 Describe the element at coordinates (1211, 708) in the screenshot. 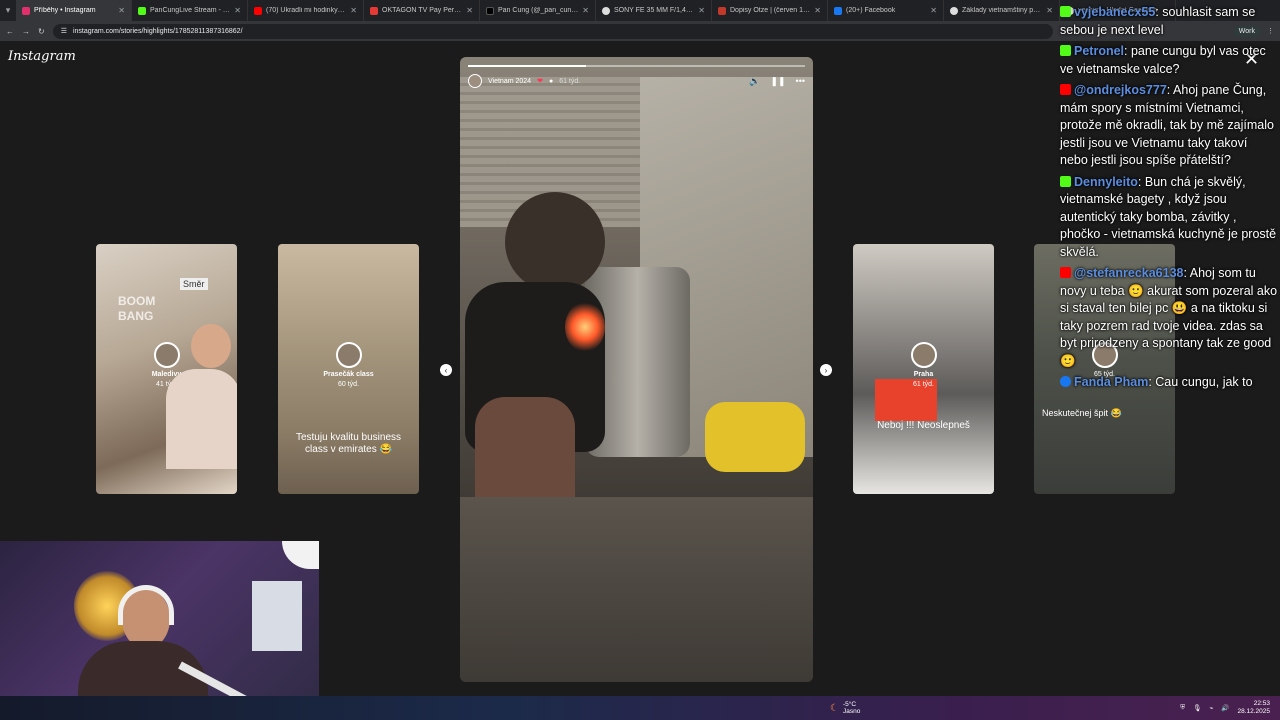

I see `network-icon: ⌁` at that location.